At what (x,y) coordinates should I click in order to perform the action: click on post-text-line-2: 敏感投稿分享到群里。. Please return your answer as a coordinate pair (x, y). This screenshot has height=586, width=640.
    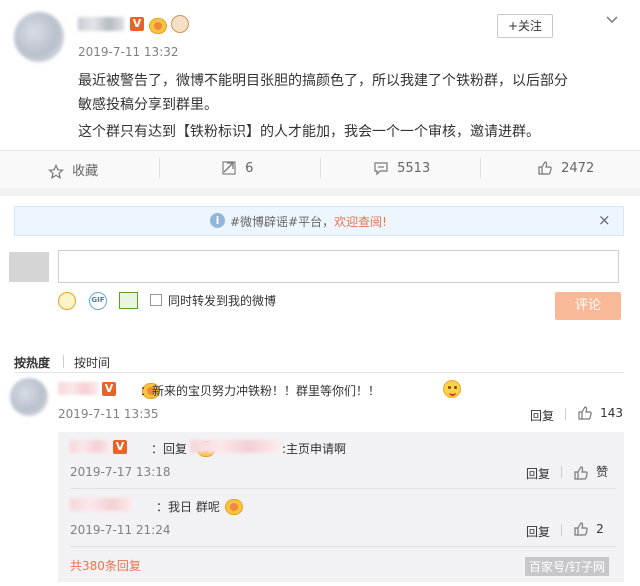
    Looking at the image, I should click on (148, 105).